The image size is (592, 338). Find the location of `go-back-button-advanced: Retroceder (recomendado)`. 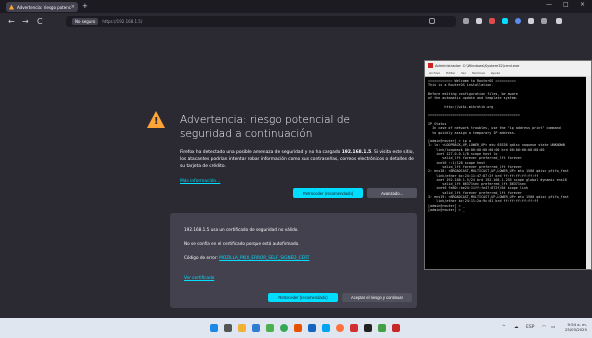

go-back-button-advanced: Retroceder (recomendado) is located at coordinates (303, 297).